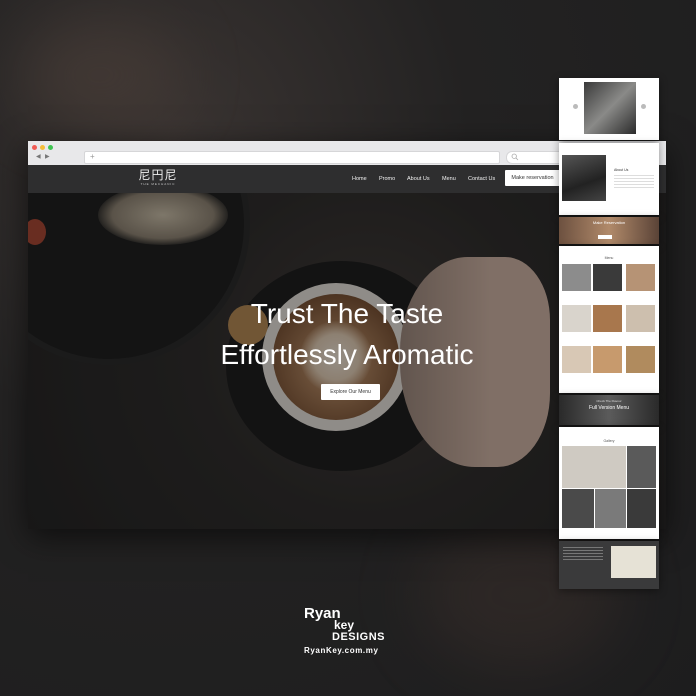  What do you see at coordinates (38, 157) in the screenshot?
I see `back-arrow-icon: ◀` at bounding box center [38, 157].